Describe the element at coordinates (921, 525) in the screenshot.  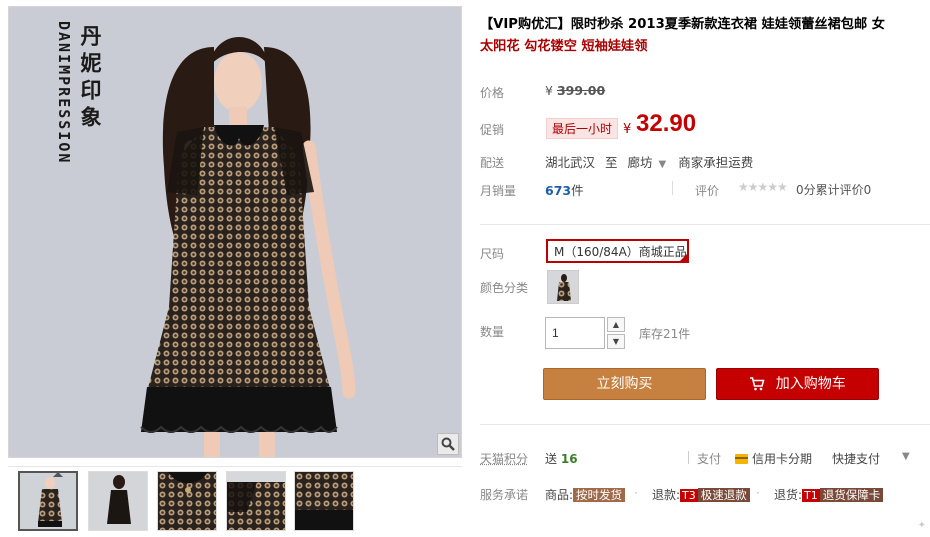
I see `corner-decoration: ✦` at that location.